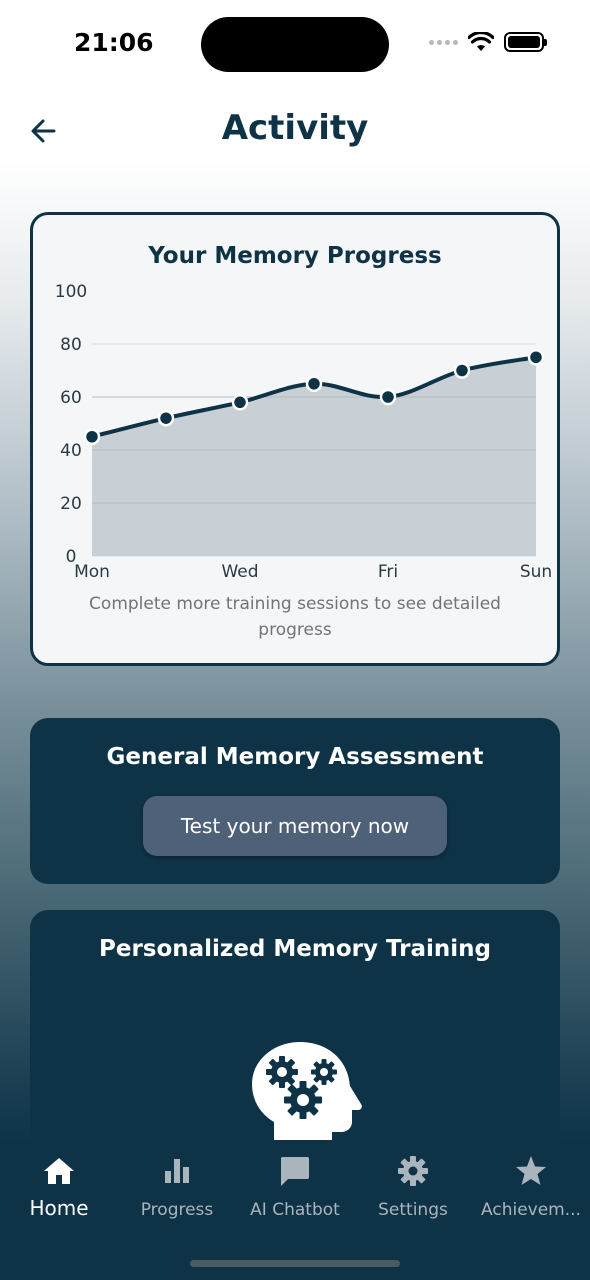 Image resolution: width=590 pixels, height=1280 pixels. I want to click on x-tick-label: Sun, so click(536, 572).